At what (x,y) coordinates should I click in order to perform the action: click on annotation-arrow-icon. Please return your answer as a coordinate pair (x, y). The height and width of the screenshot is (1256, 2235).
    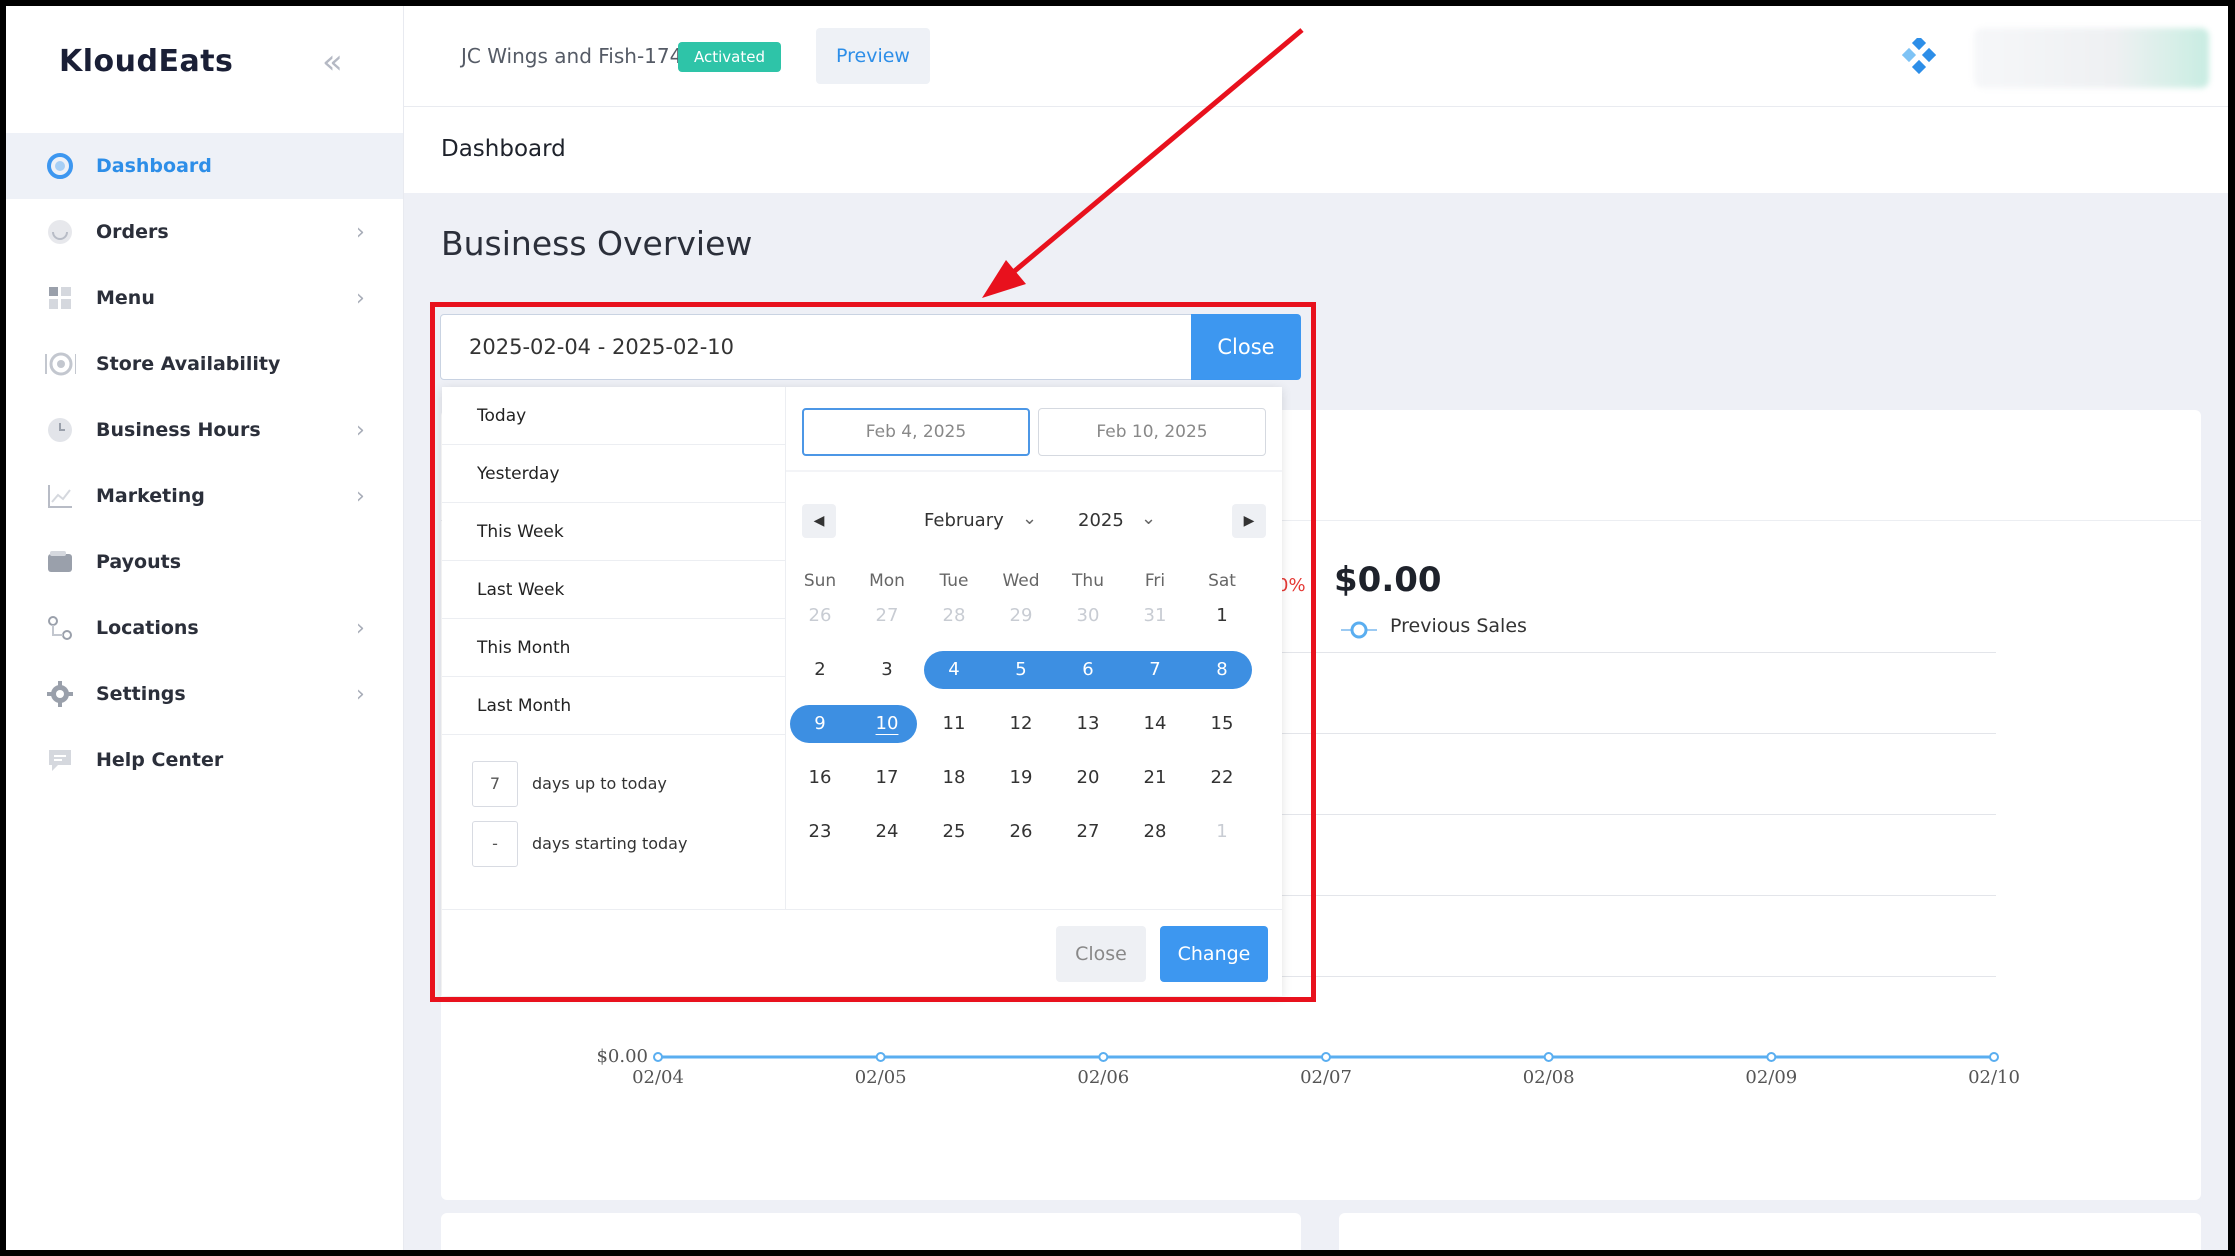
    Looking at the image, I should click on (1143, 163).